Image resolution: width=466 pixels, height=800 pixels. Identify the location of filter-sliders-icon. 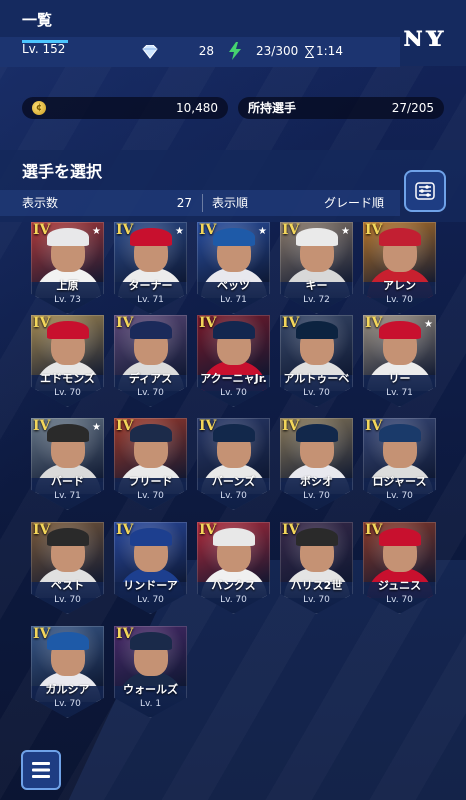
(425, 191).